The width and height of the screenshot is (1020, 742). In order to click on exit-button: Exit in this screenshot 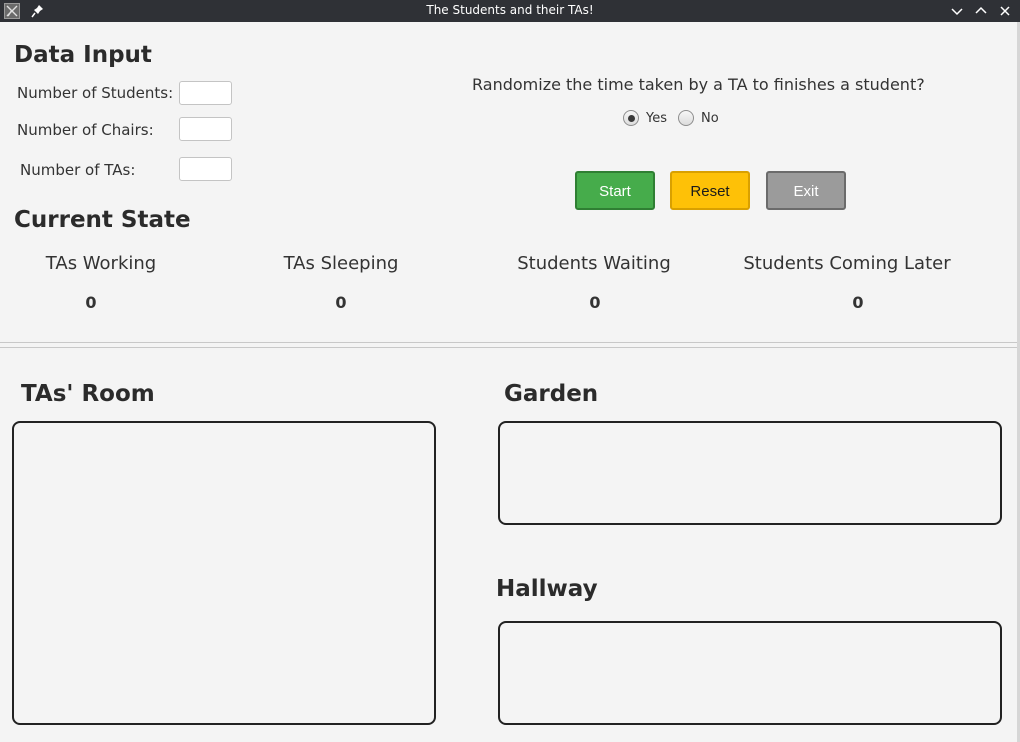, I will do `click(806, 190)`.